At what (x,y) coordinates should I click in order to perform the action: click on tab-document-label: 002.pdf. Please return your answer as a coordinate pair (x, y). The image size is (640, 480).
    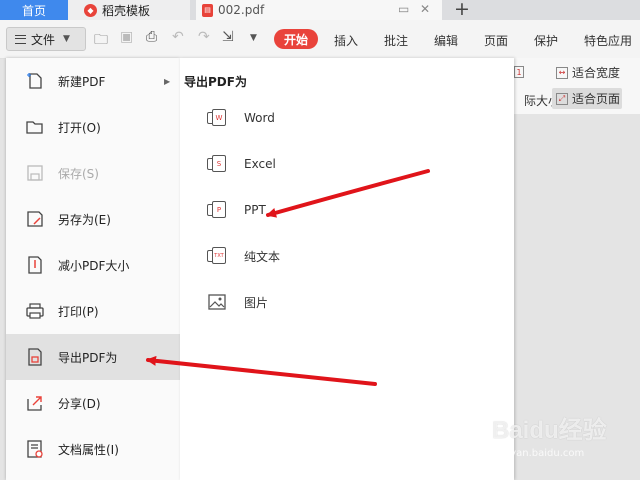
    Looking at the image, I should click on (241, 10).